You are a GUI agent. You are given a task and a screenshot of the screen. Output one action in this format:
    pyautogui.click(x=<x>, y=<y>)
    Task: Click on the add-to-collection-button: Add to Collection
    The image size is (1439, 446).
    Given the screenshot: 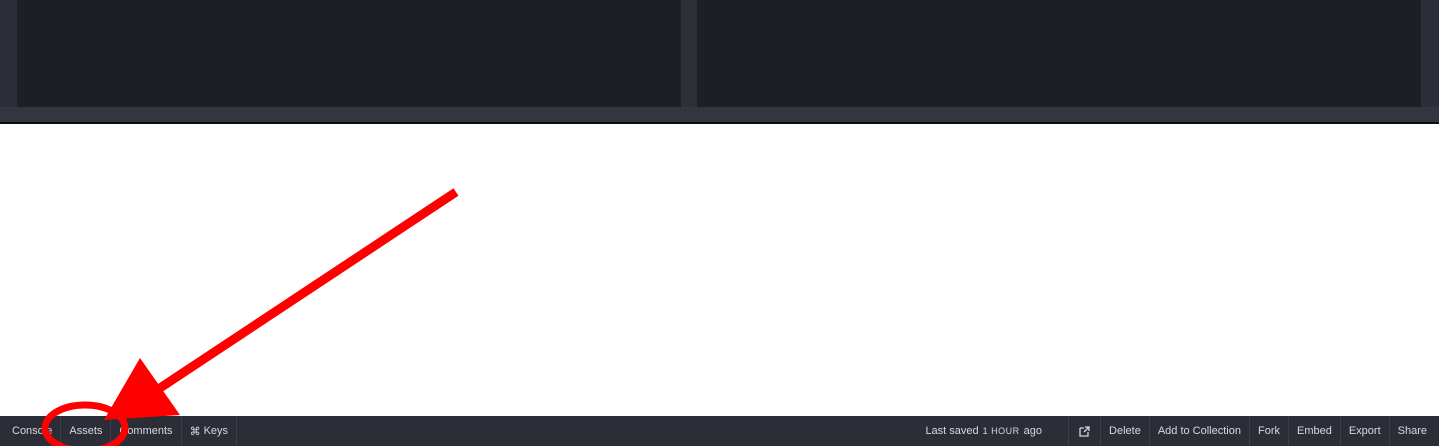 What is the action you would take?
    pyautogui.click(x=1198, y=431)
    